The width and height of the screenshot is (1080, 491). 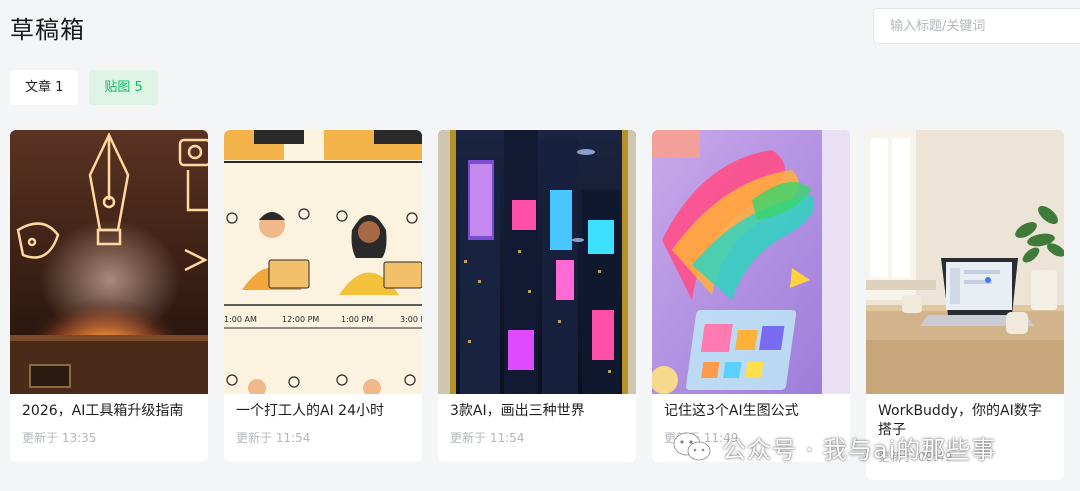 I want to click on comic-clock-label: 3:00 P, so click(x=411, y=319).